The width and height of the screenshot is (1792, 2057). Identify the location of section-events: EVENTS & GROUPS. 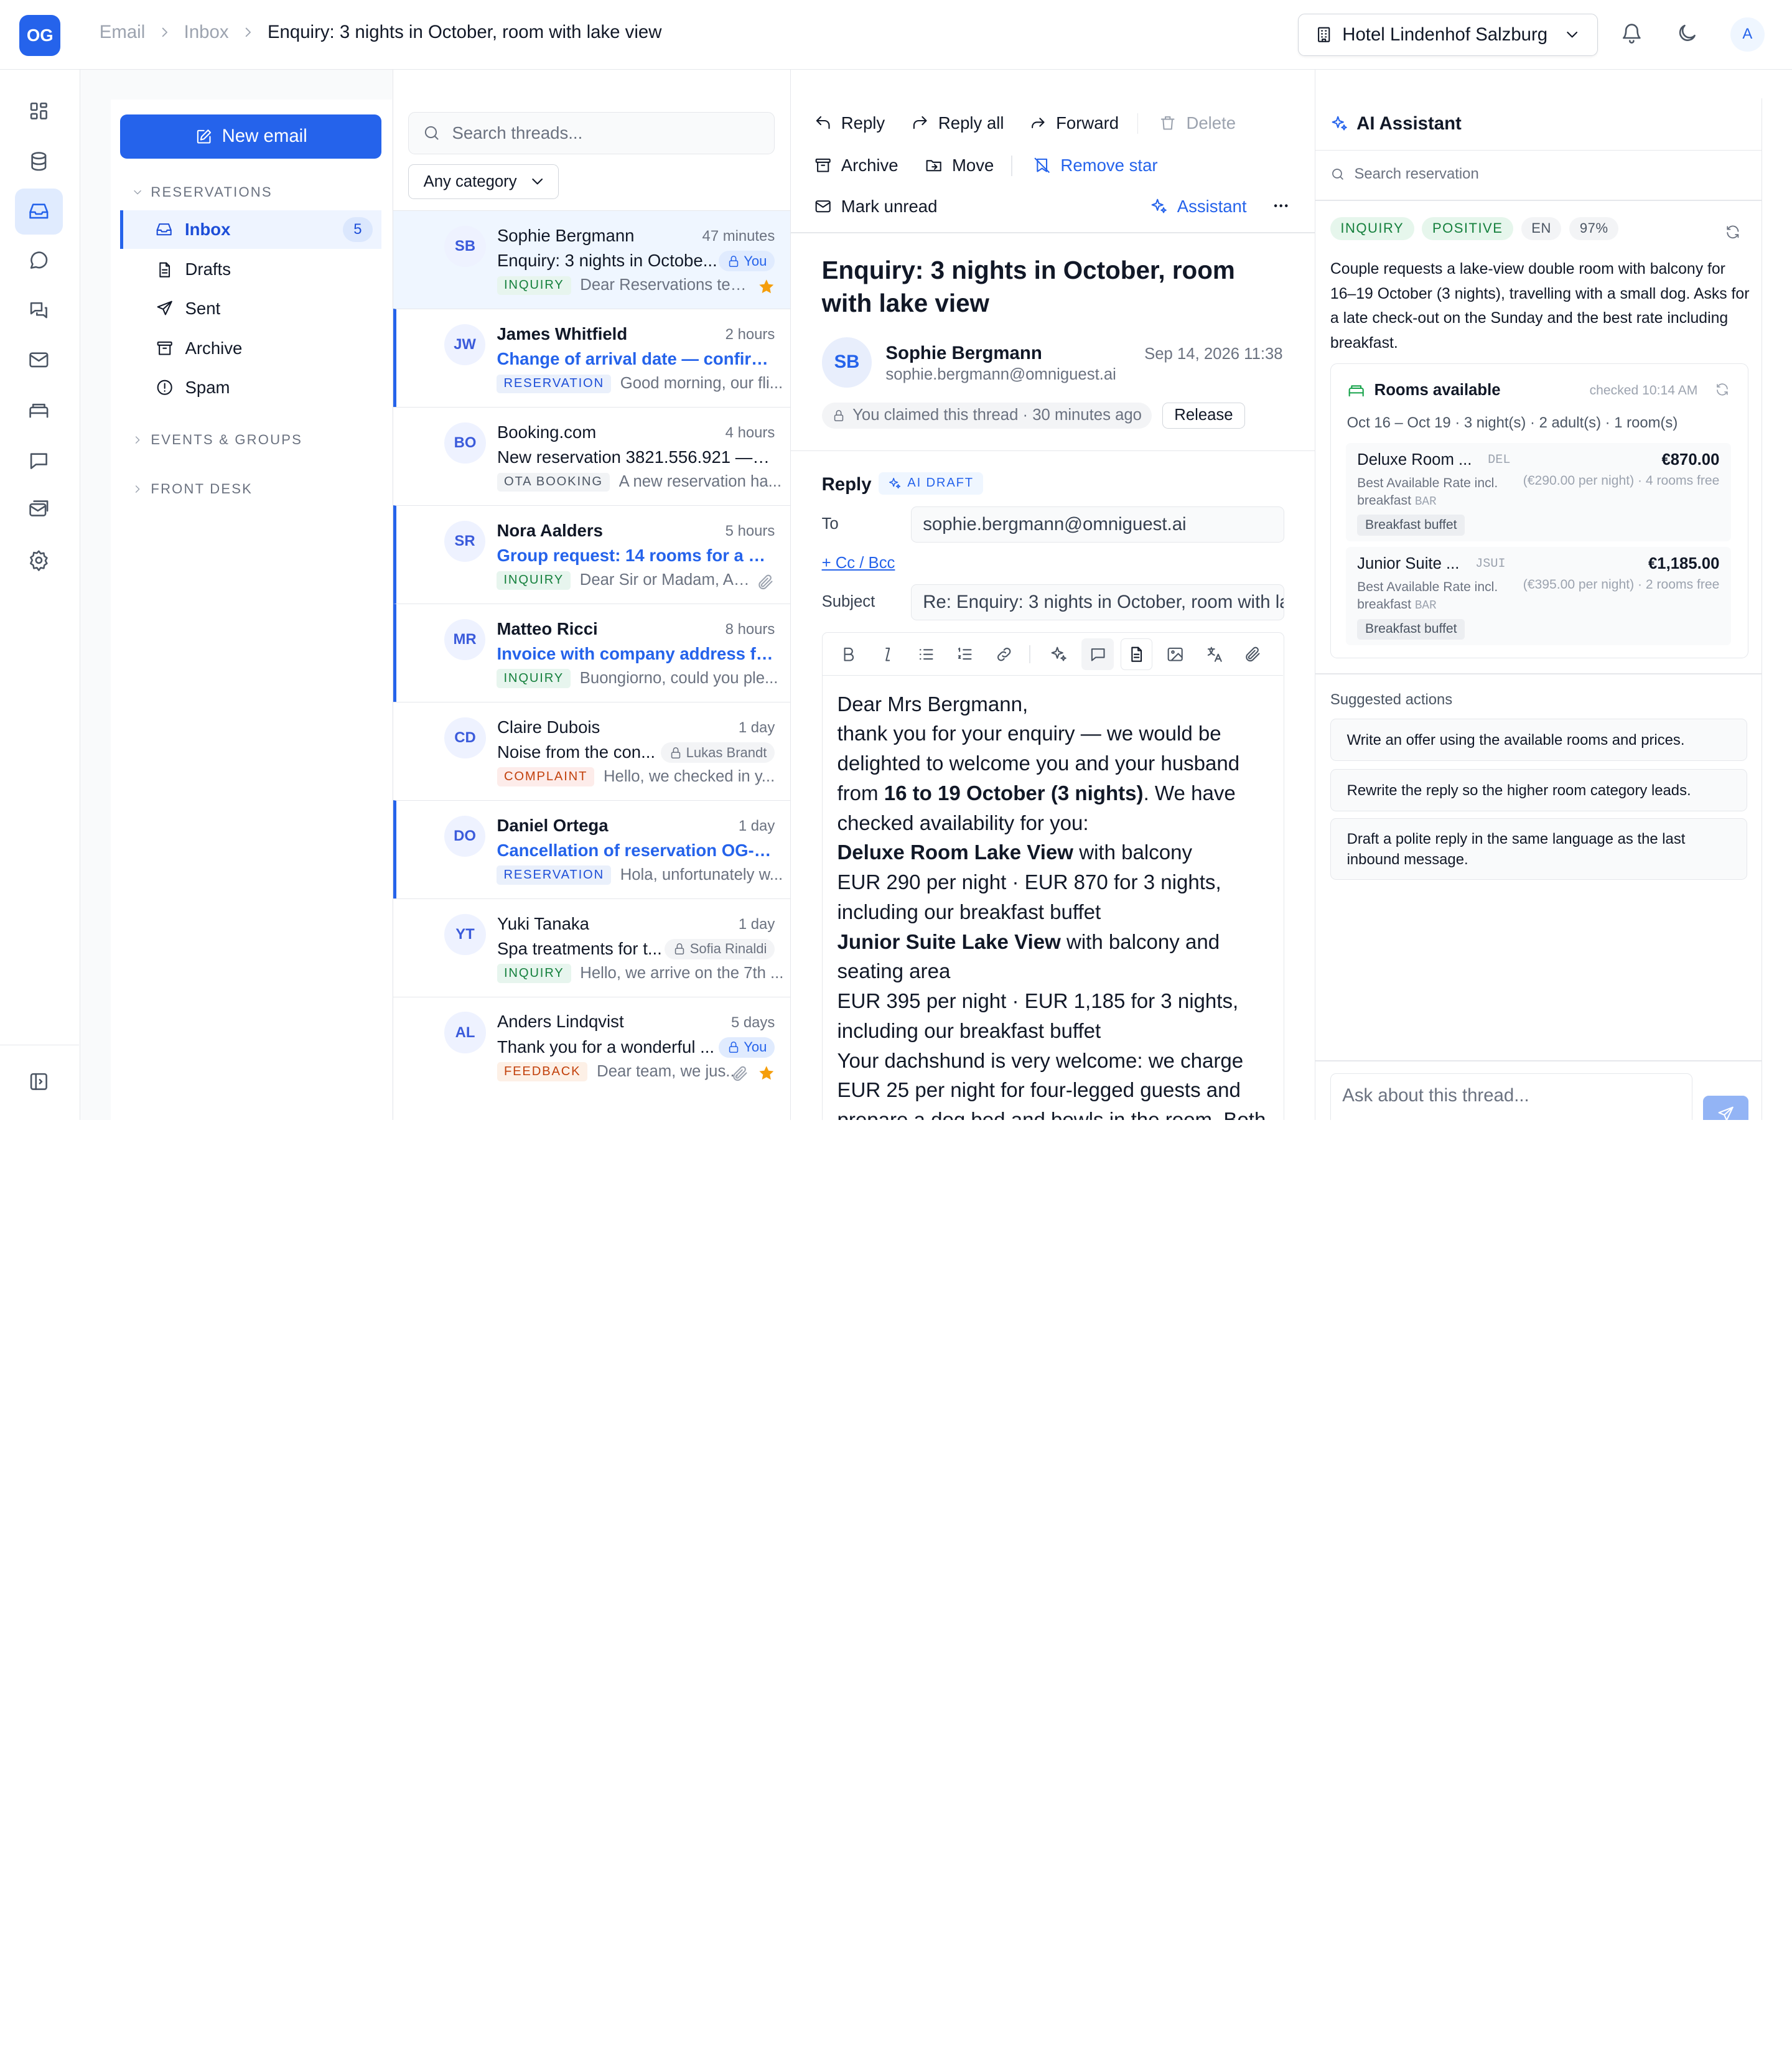
(217, 440).